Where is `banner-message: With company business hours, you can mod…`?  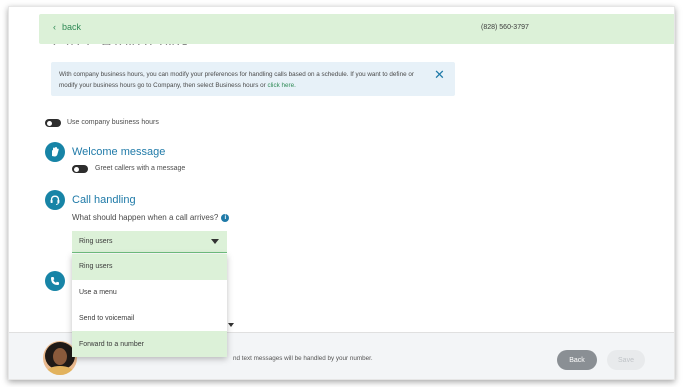 banner-message: With company business hours, you can mod… is located at coordinates (236, 80).